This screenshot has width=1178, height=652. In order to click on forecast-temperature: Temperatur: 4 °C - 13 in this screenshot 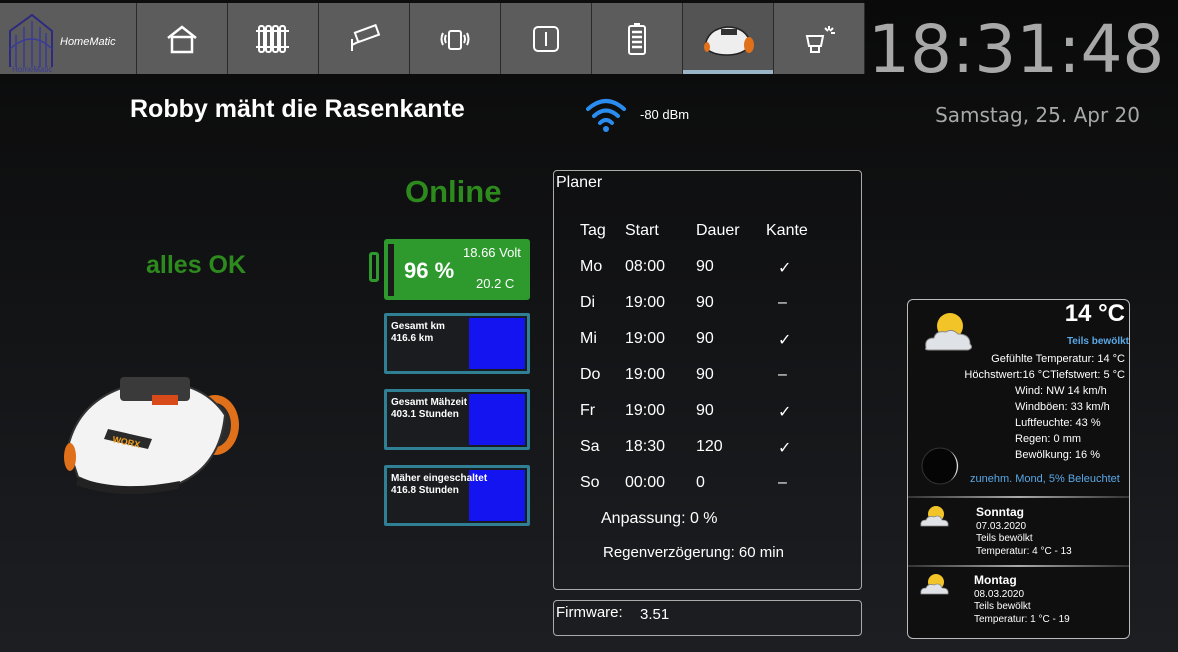, I will do `click(1024, 551)`.